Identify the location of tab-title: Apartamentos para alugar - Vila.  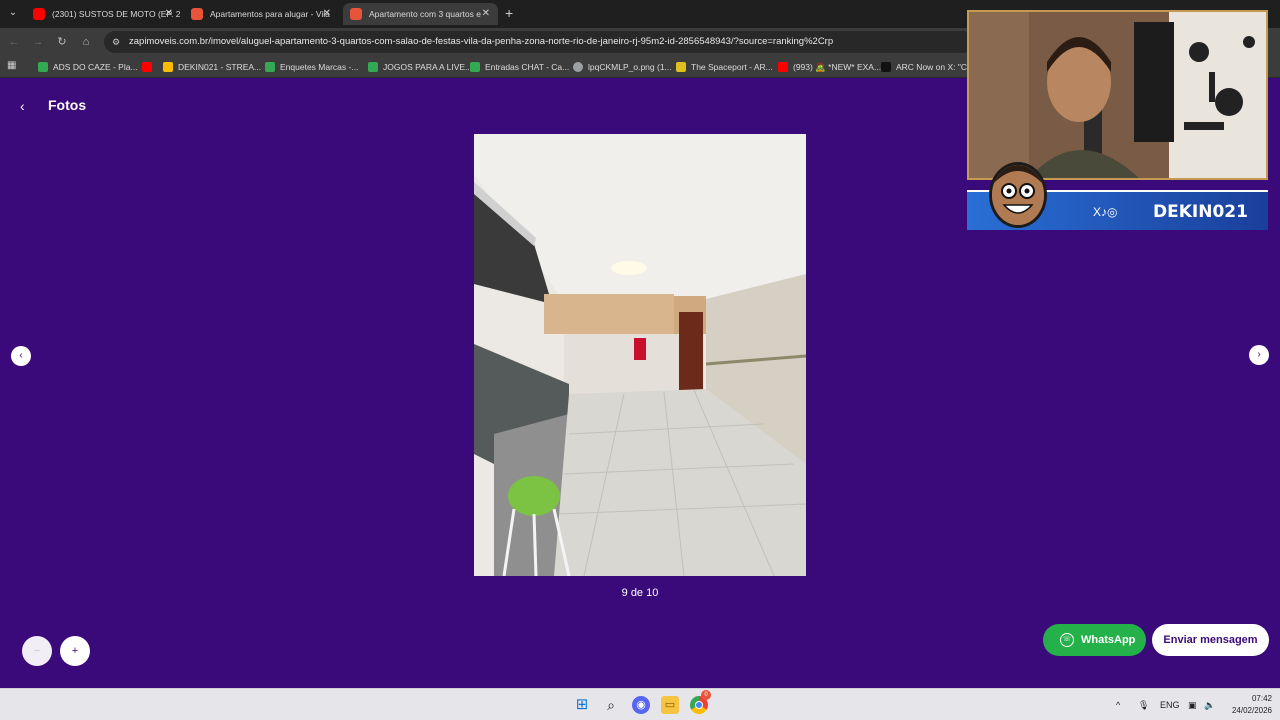
(270, 14).